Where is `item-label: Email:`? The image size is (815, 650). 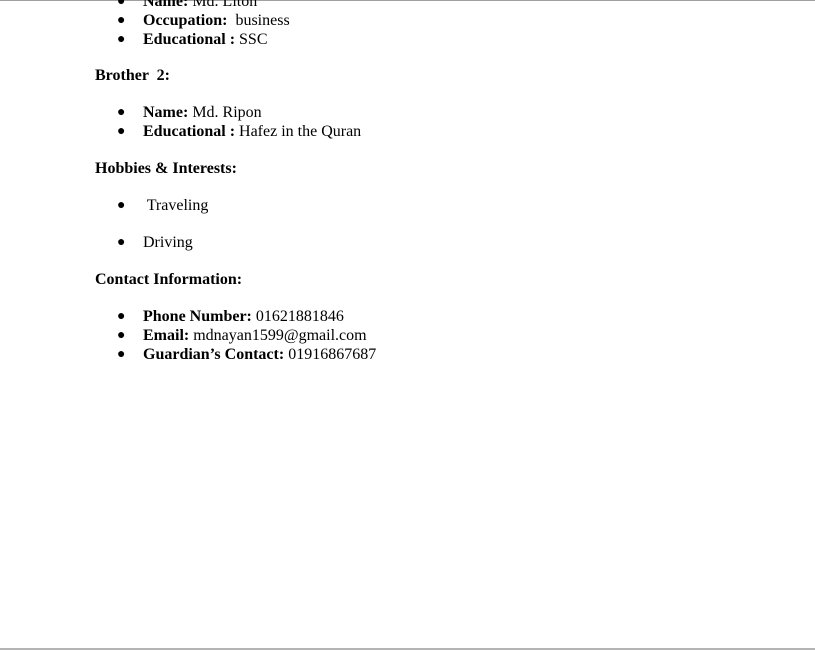 item-label: Email: is located at coordinates (166, 335).